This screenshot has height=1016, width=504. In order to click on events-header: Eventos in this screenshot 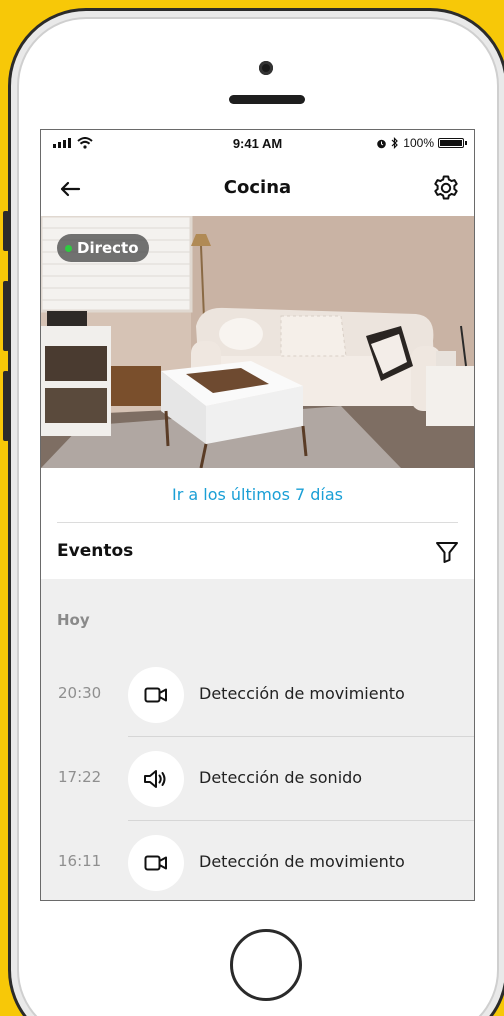, I will do `click(257, 551)`.